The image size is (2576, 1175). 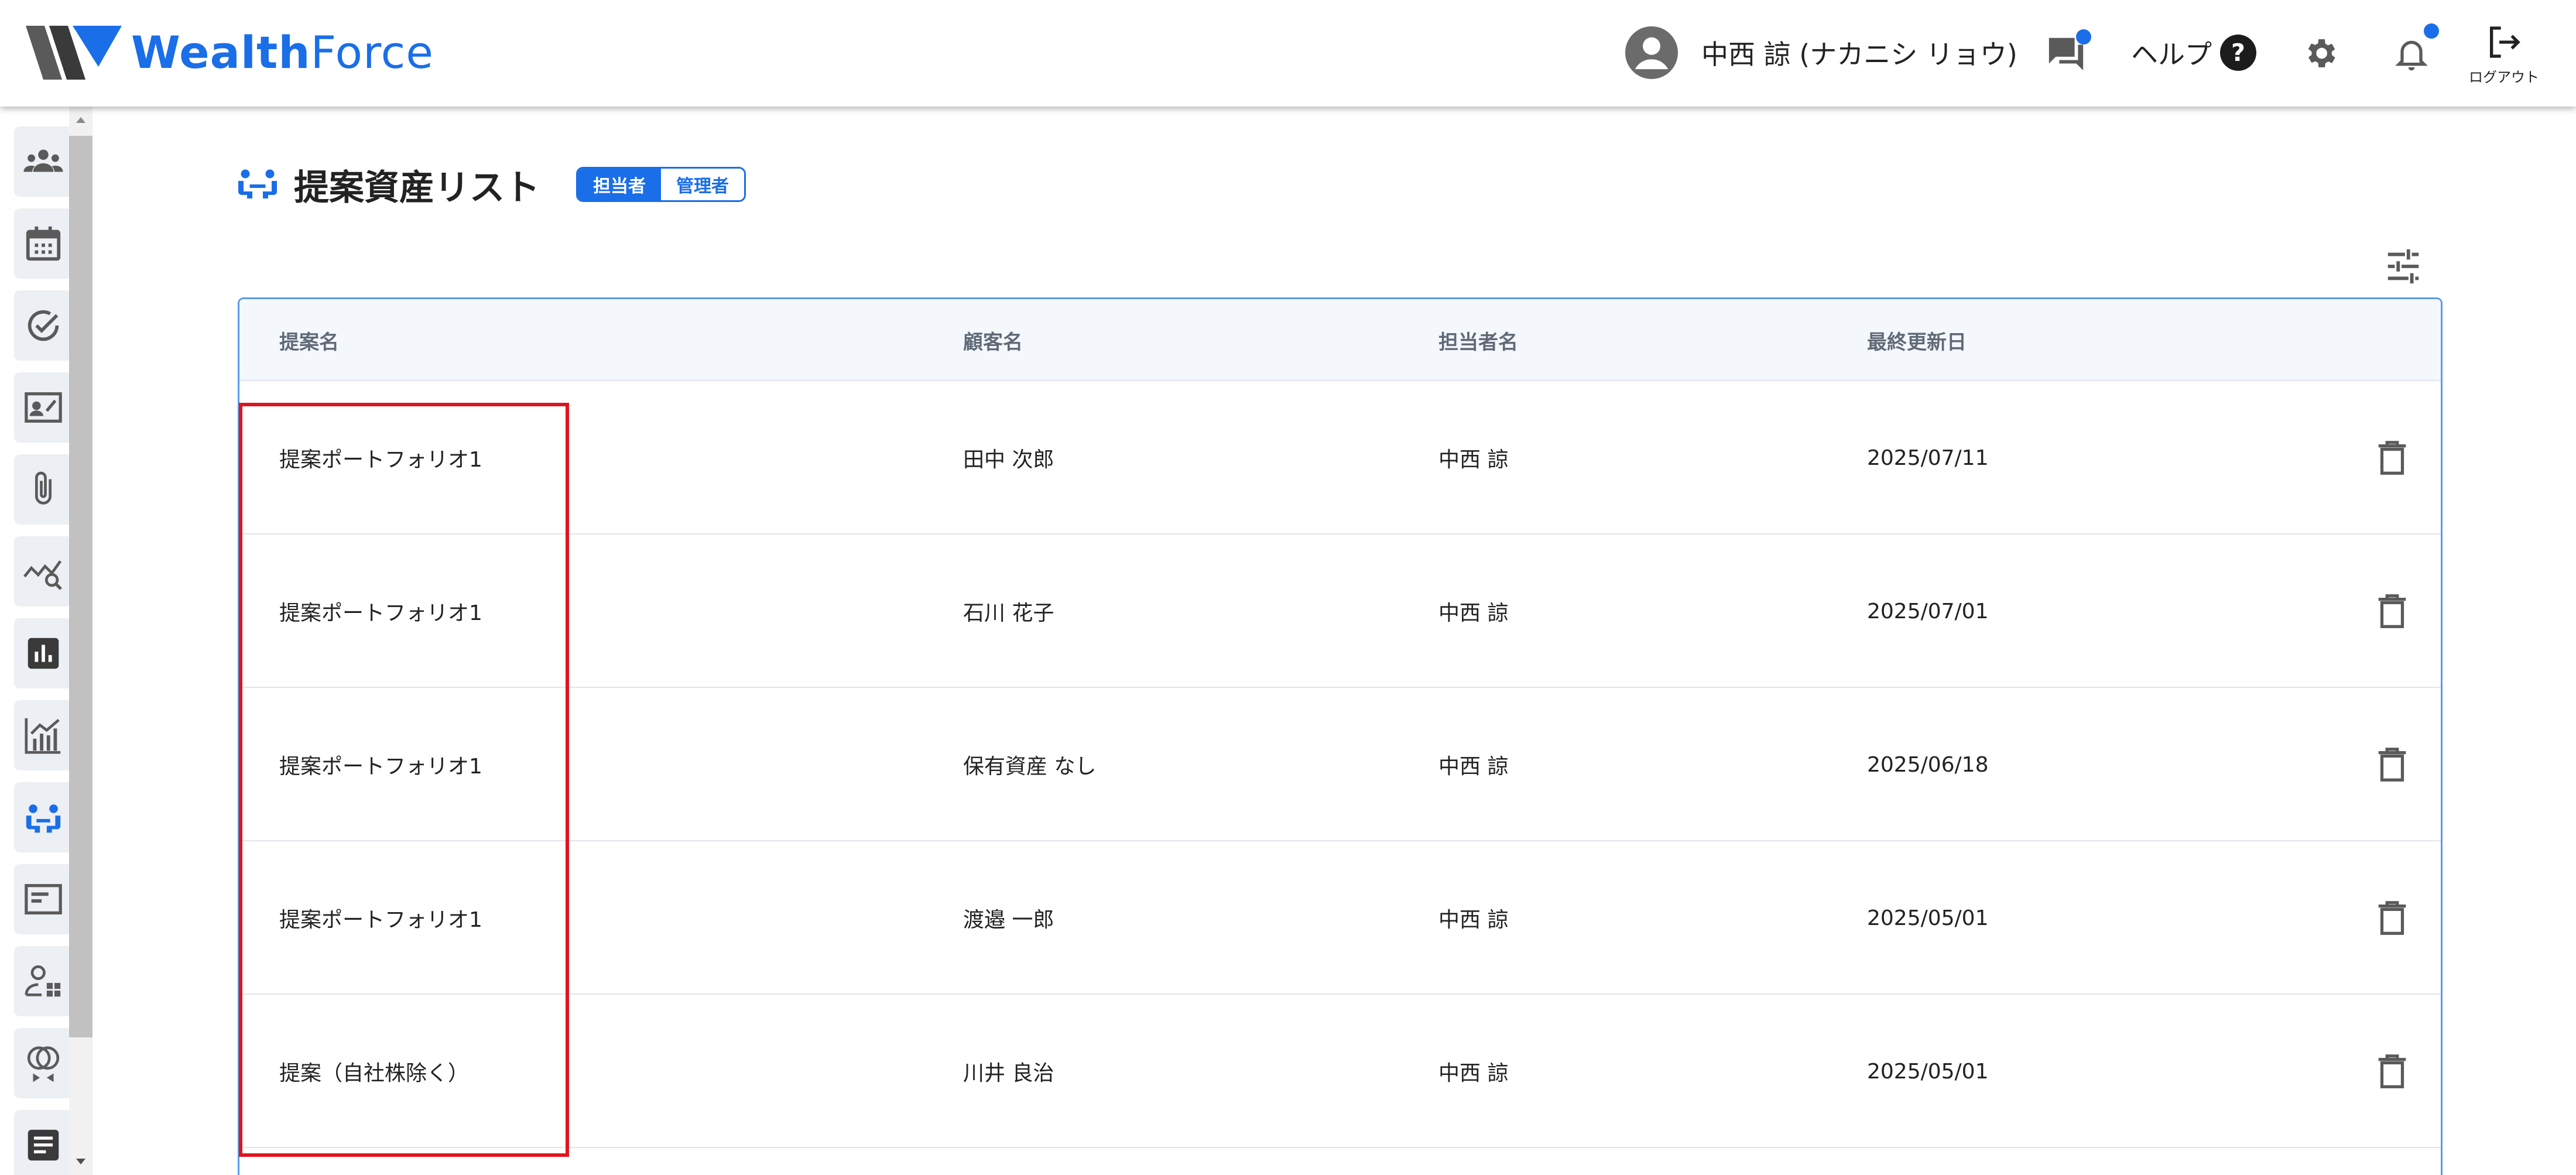 I want to click on sidebar-item-proposals, so click(x=43, y=817).